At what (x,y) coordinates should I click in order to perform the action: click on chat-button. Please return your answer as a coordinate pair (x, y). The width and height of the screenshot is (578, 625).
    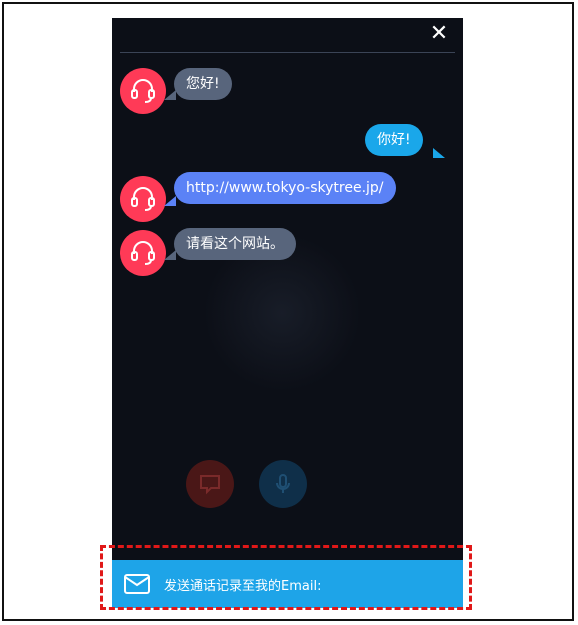
    Looking at the image, I should click on (210, 484).